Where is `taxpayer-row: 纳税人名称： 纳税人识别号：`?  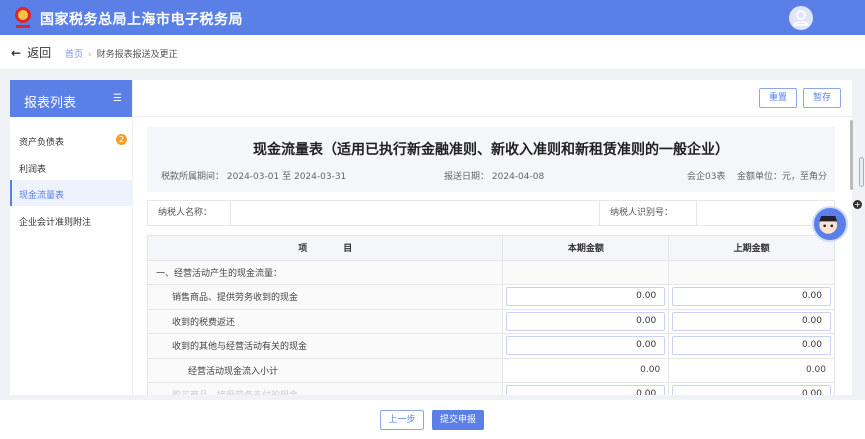
taxpayer-row: 纳税人名称： 纳税人识别号： is located at coordinates (491, 213).